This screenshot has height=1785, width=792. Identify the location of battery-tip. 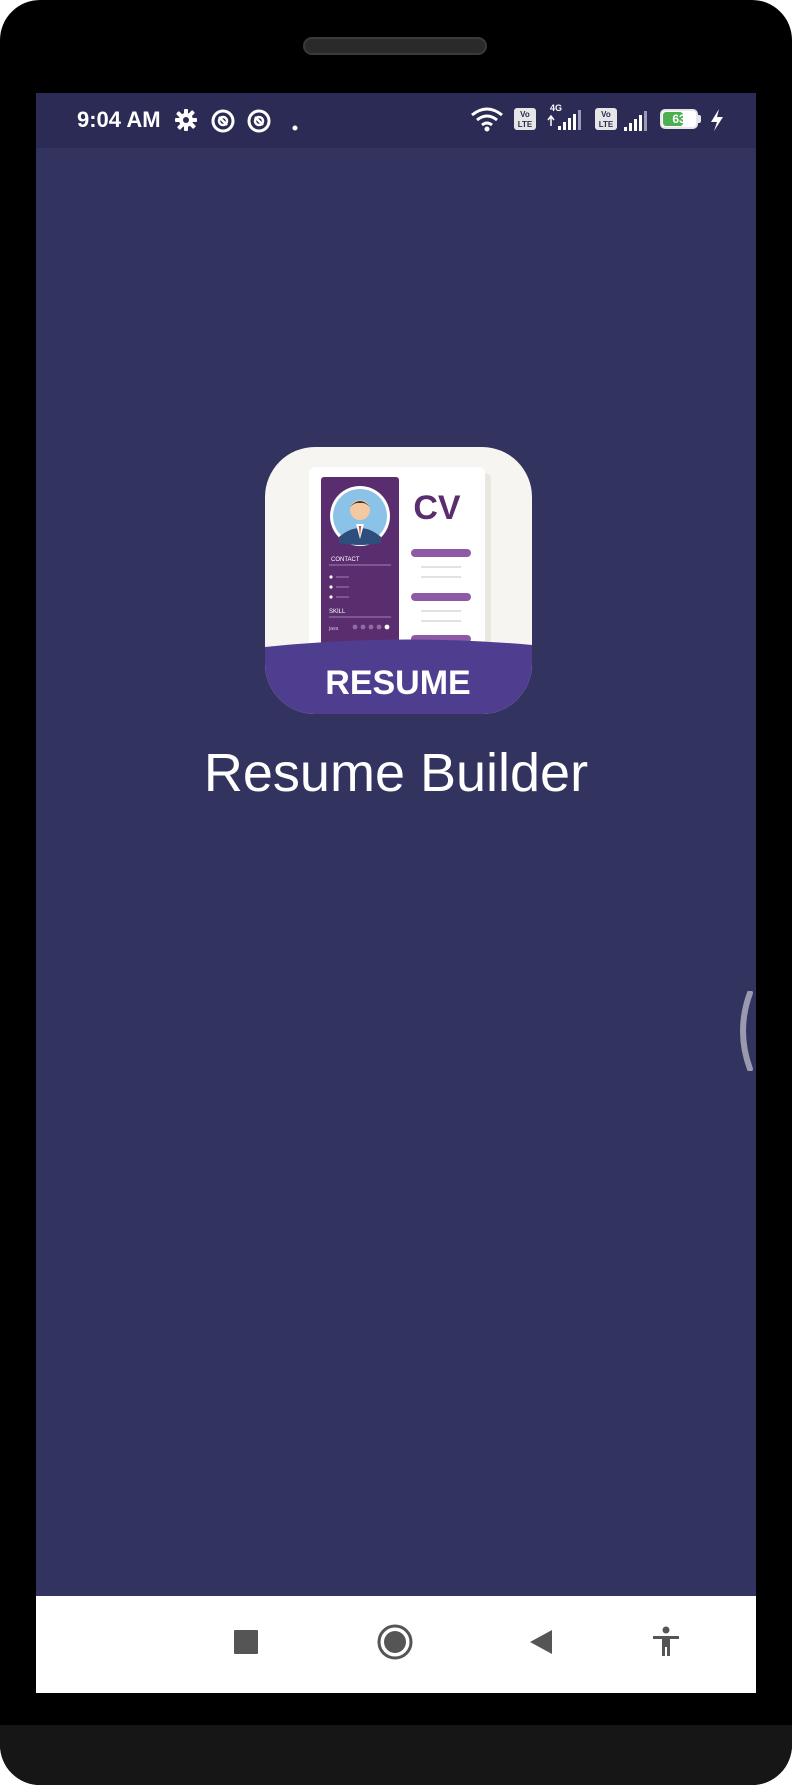
(699, 119).